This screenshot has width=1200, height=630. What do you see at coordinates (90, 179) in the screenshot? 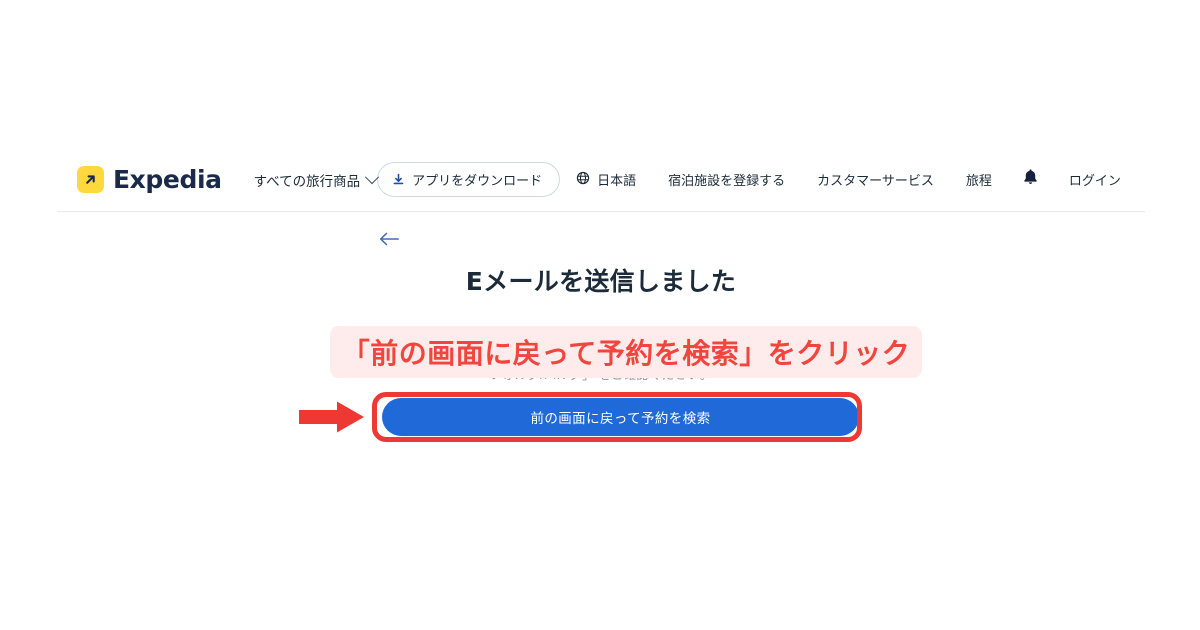
I see `arrow-up-right-icon` at bounding box center [90, 179].